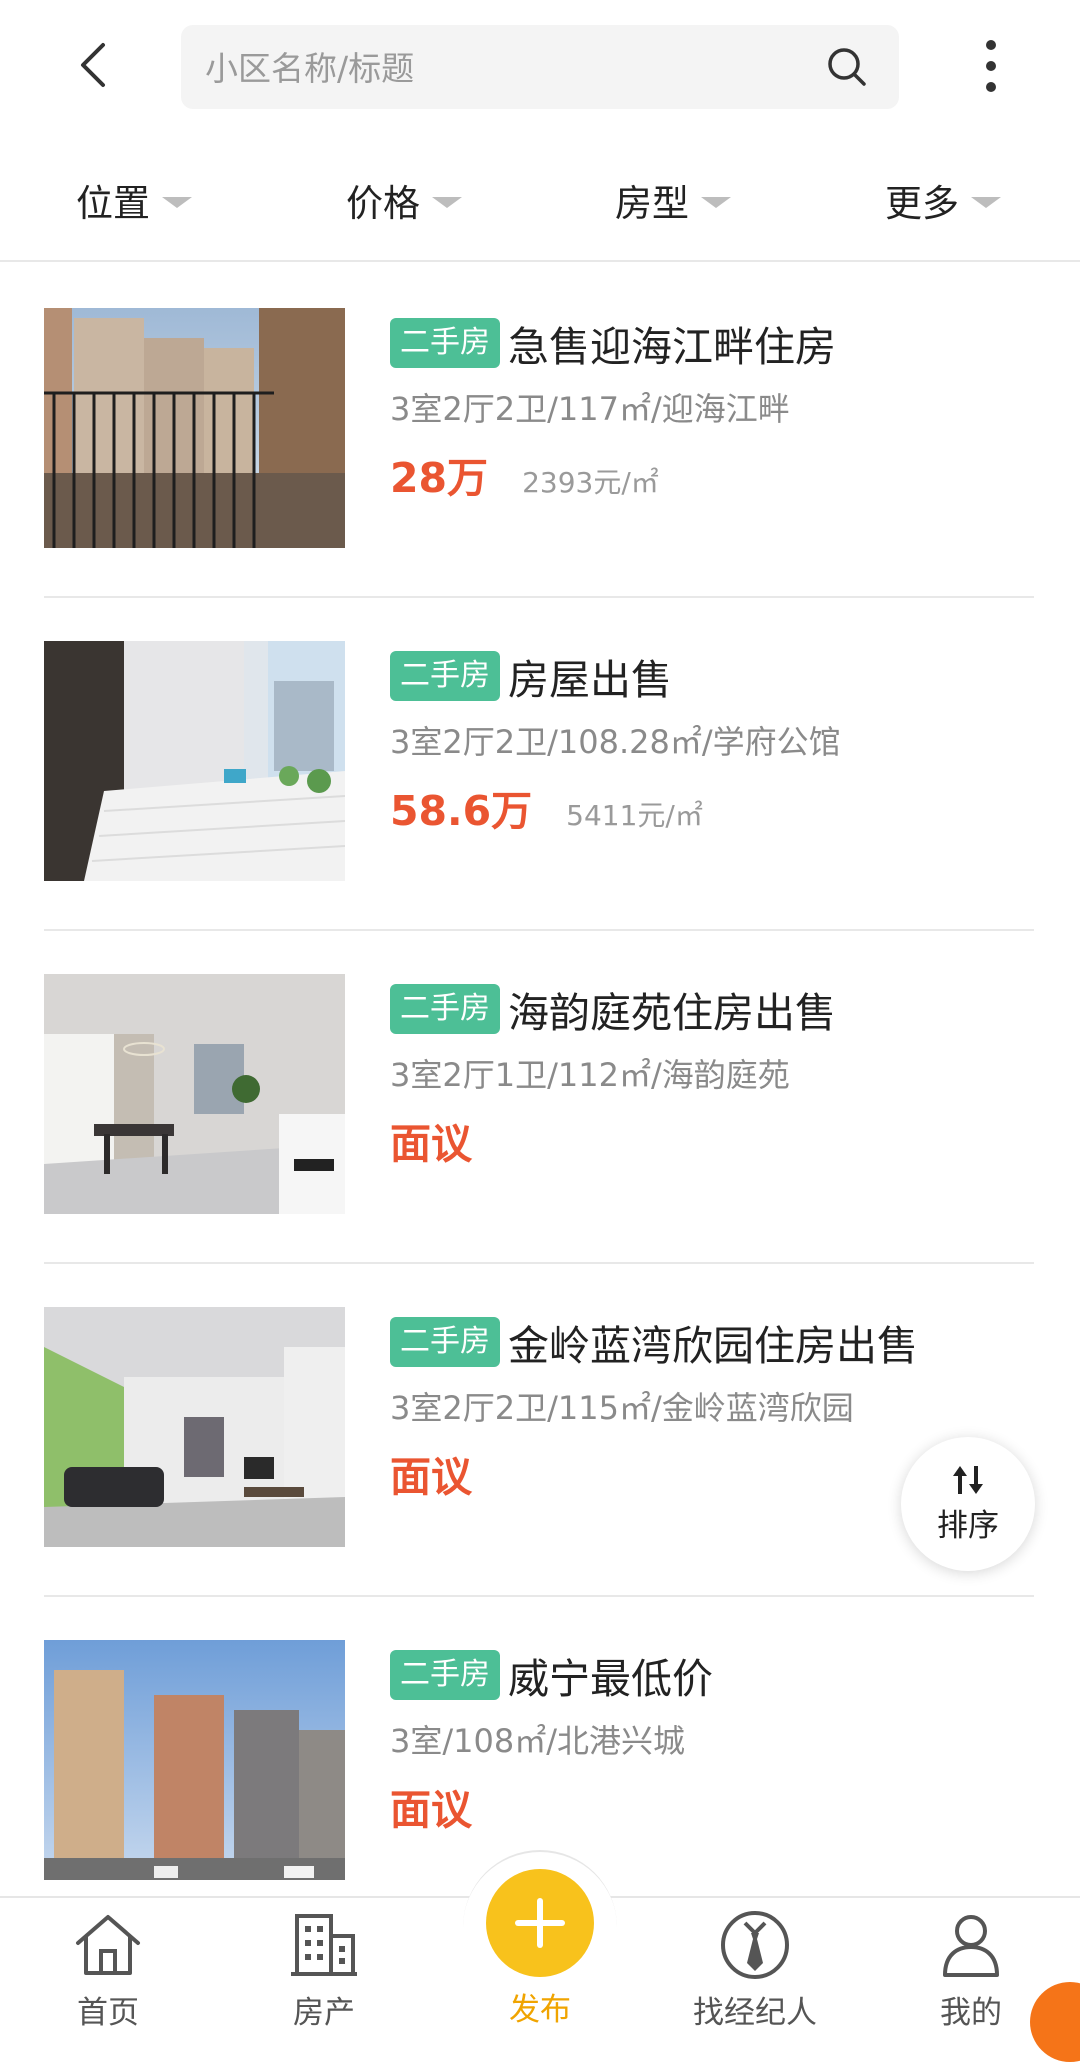 The image size is (1080, 2062). What do you see at coordinates (971, 2013) in the screenshot?
I see `nav-label: 我的` at bounding box center [971, 2013].